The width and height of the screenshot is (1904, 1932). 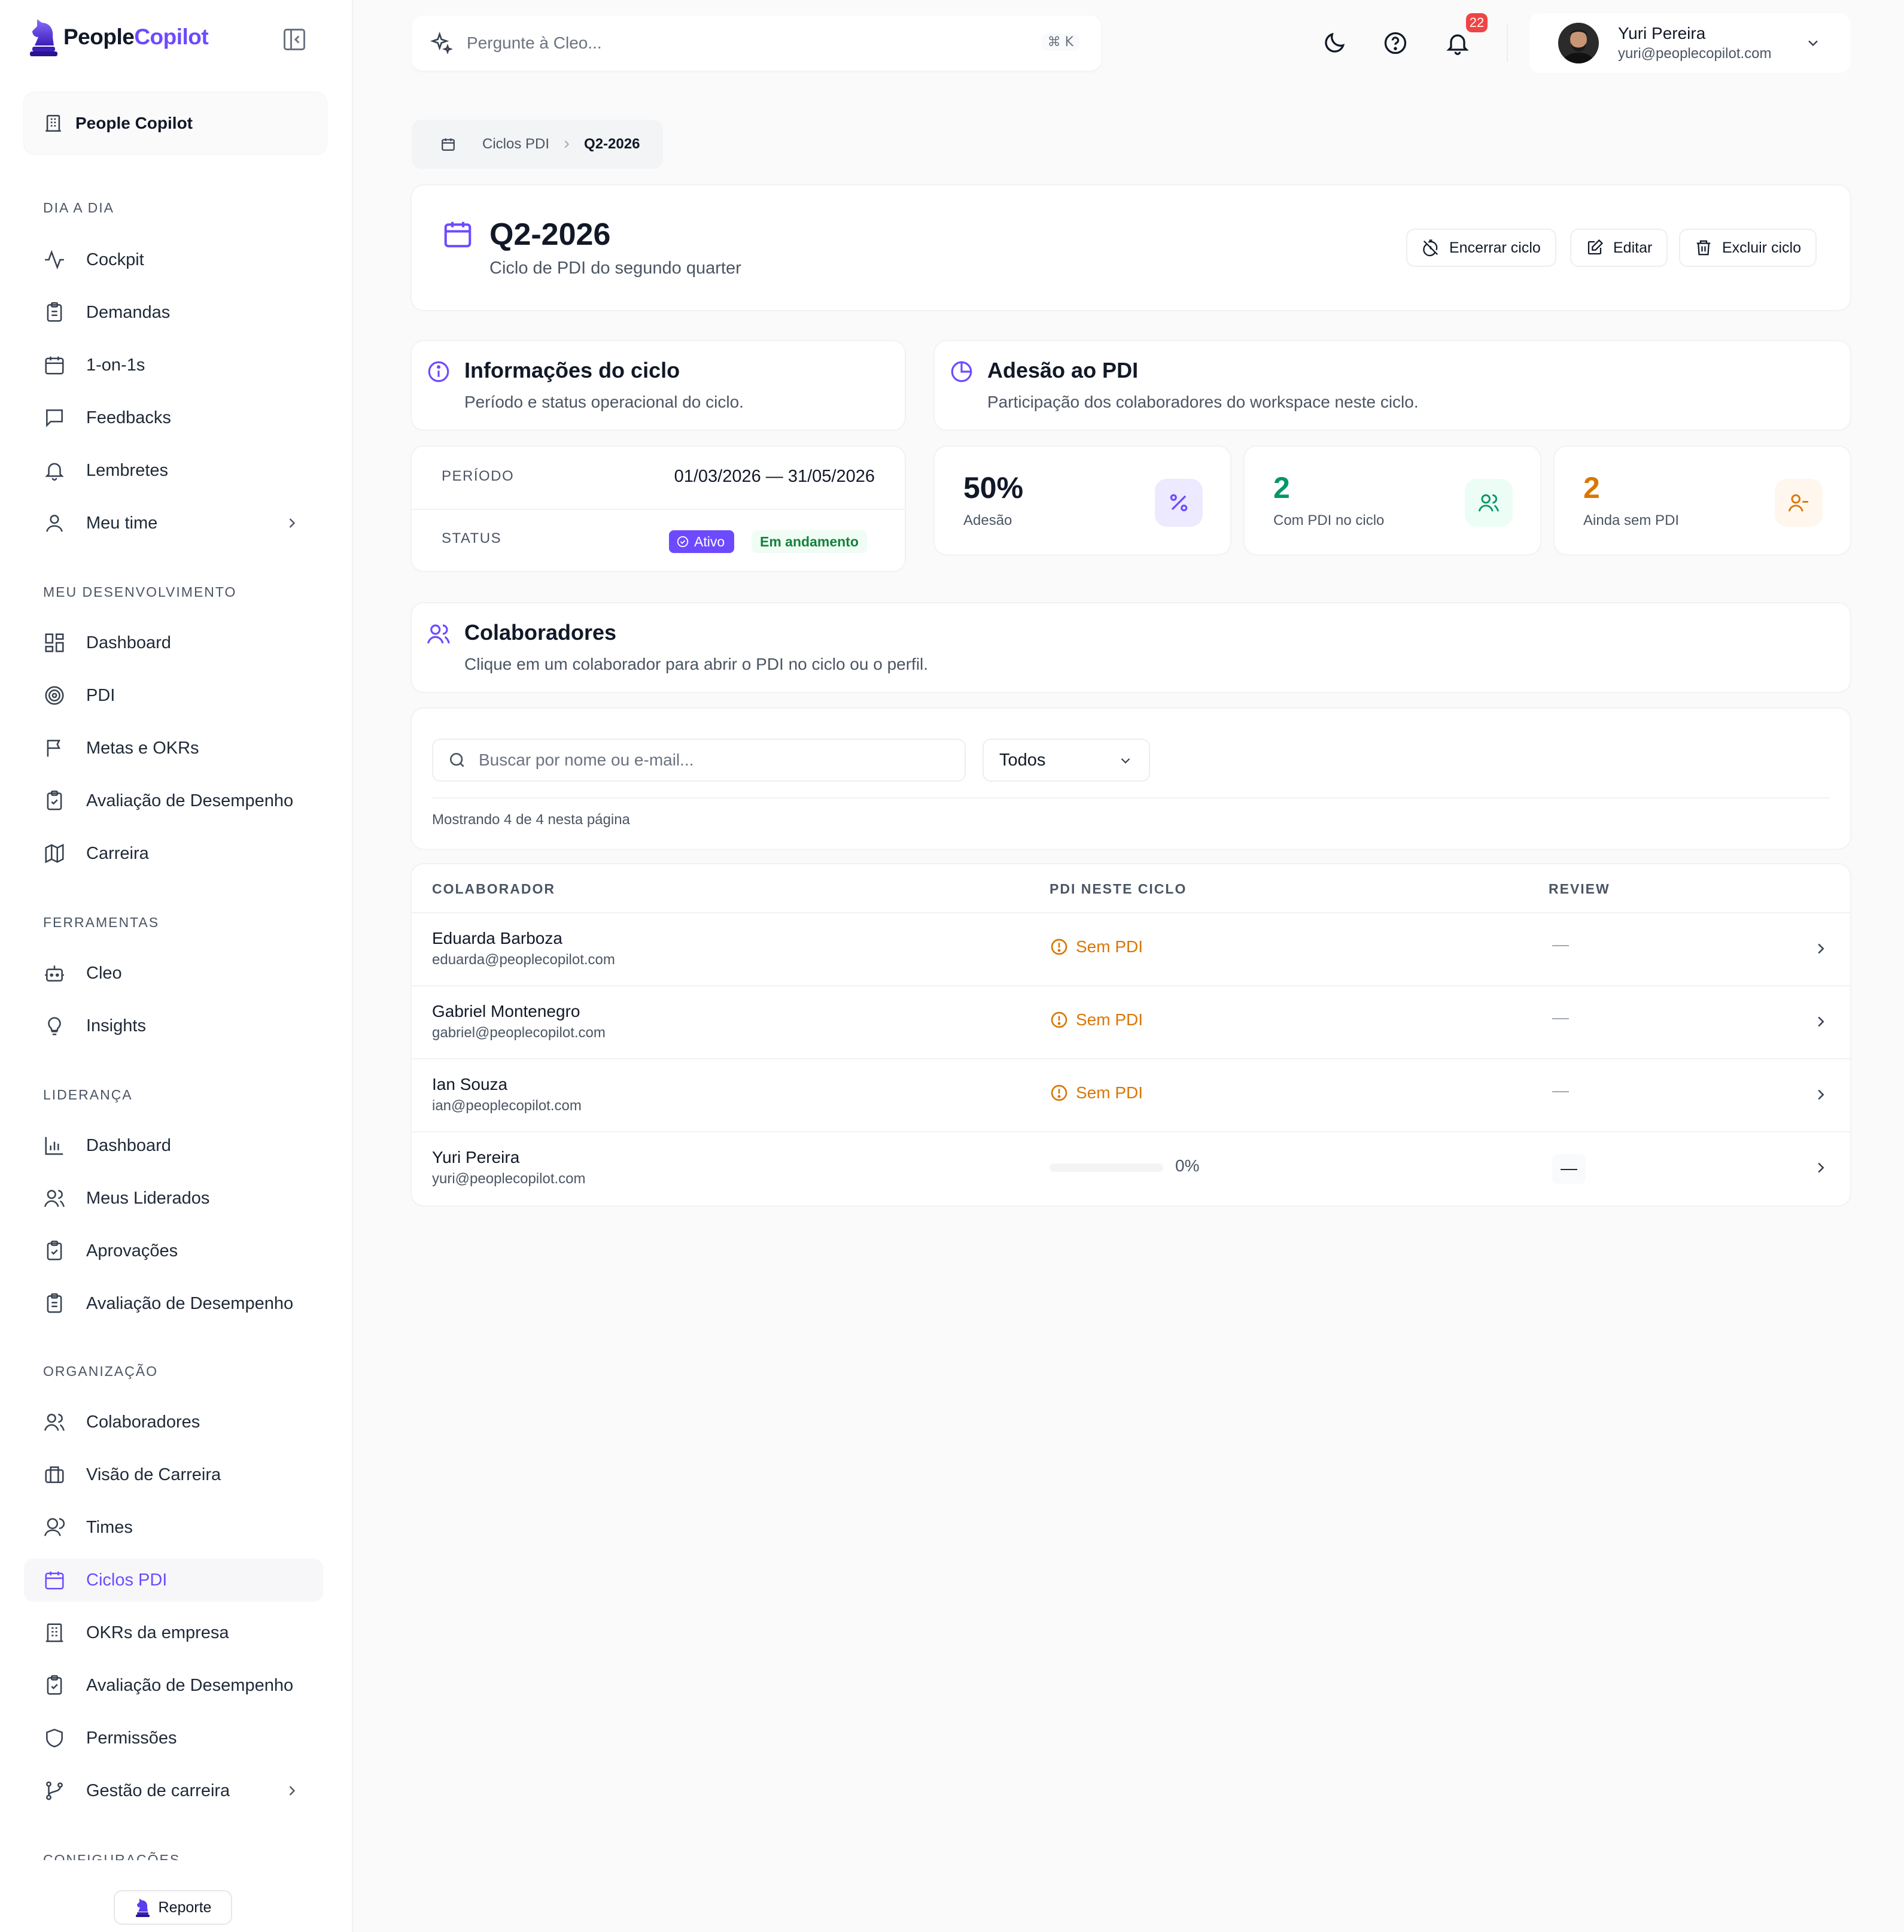 I want to click on breadcrumb-parent: Ciclos PDI, so click(x=515, y=144).